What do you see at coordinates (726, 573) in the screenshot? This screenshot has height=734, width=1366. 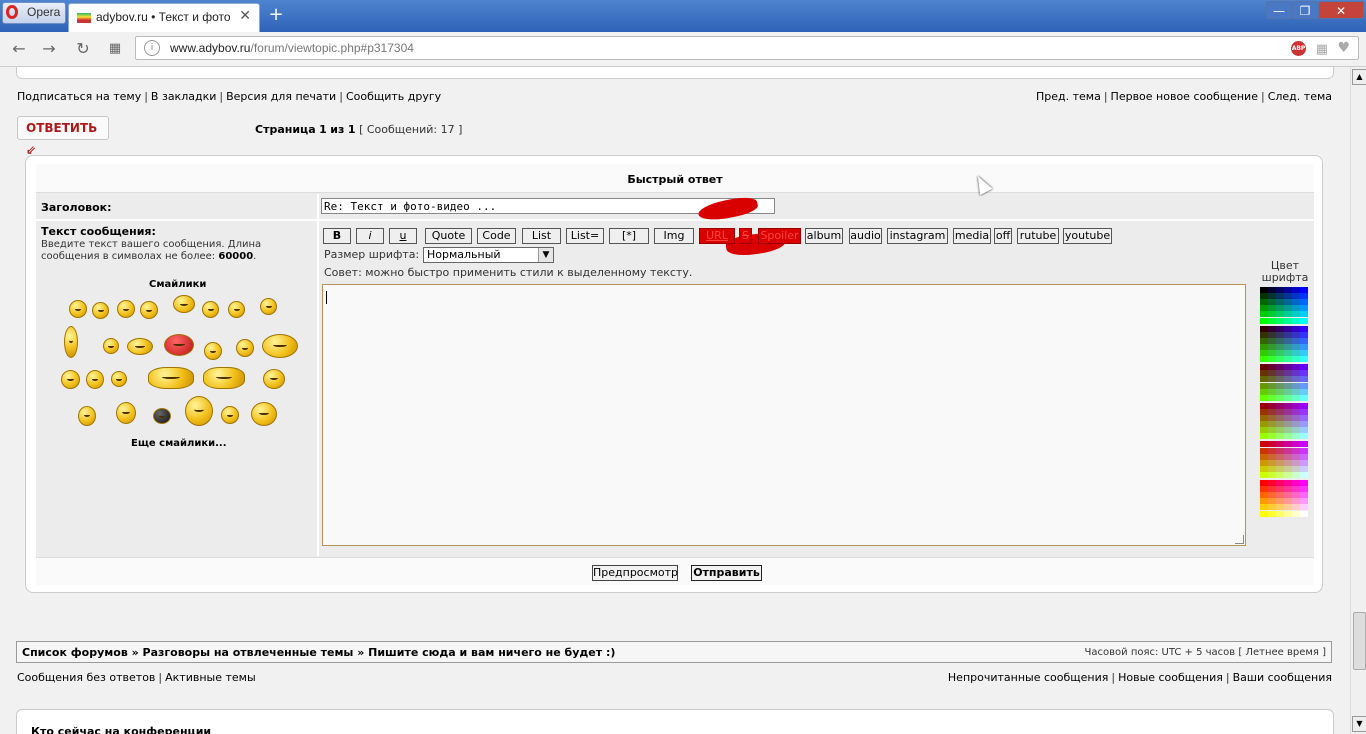 I see `send-button: Отправить` at bounding box center [726, 573].